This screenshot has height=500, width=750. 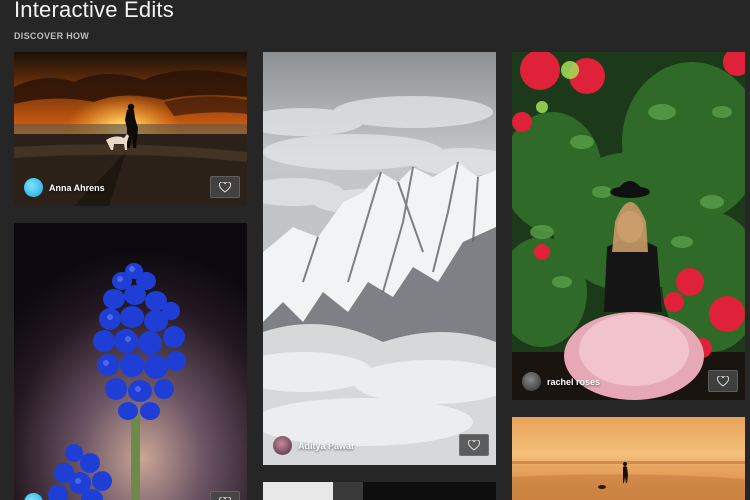 I want to click on card-author: Aditya Pawar, so click(x=314, y=445).